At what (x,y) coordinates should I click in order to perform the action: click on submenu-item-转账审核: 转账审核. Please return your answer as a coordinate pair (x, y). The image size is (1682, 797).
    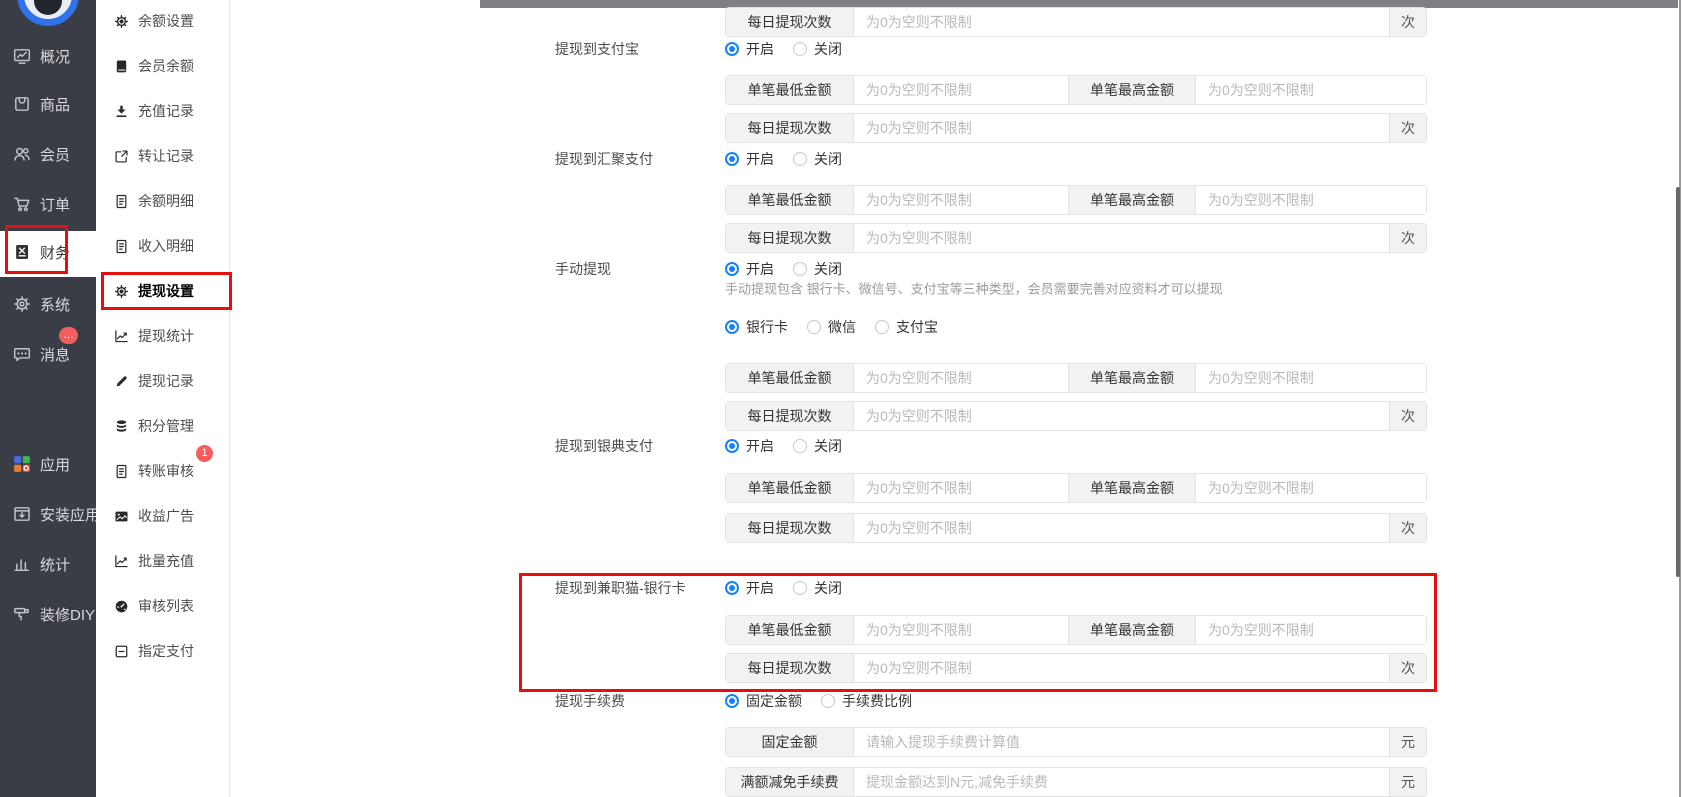
    Looking at the image, I should click on (163, 471).